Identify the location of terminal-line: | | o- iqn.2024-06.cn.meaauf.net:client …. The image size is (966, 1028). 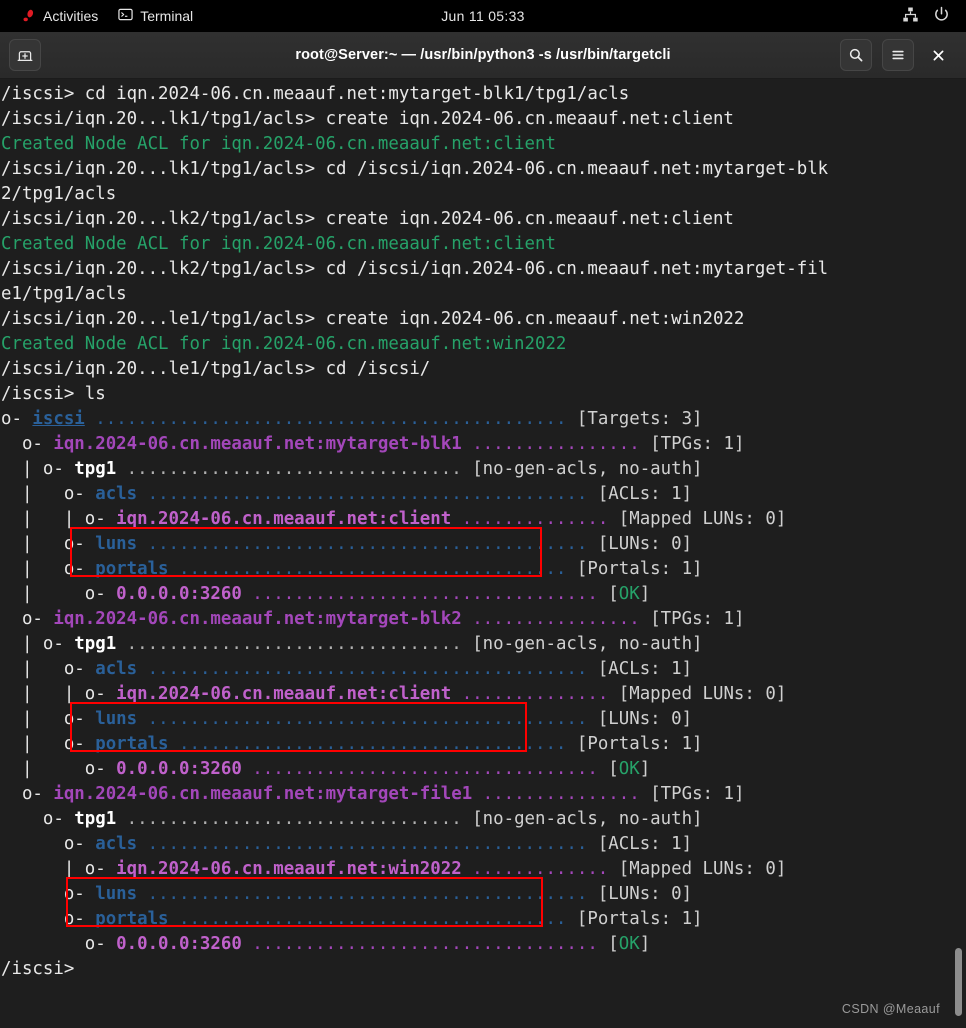
(414, 694).